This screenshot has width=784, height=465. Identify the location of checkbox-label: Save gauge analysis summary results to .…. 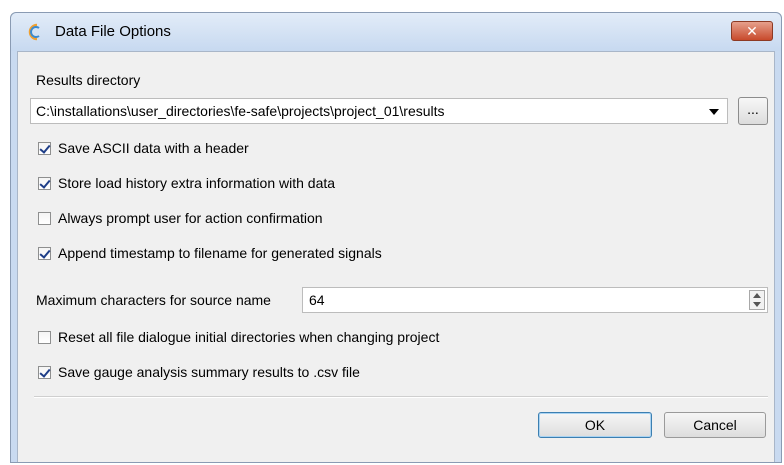
(209, 372).